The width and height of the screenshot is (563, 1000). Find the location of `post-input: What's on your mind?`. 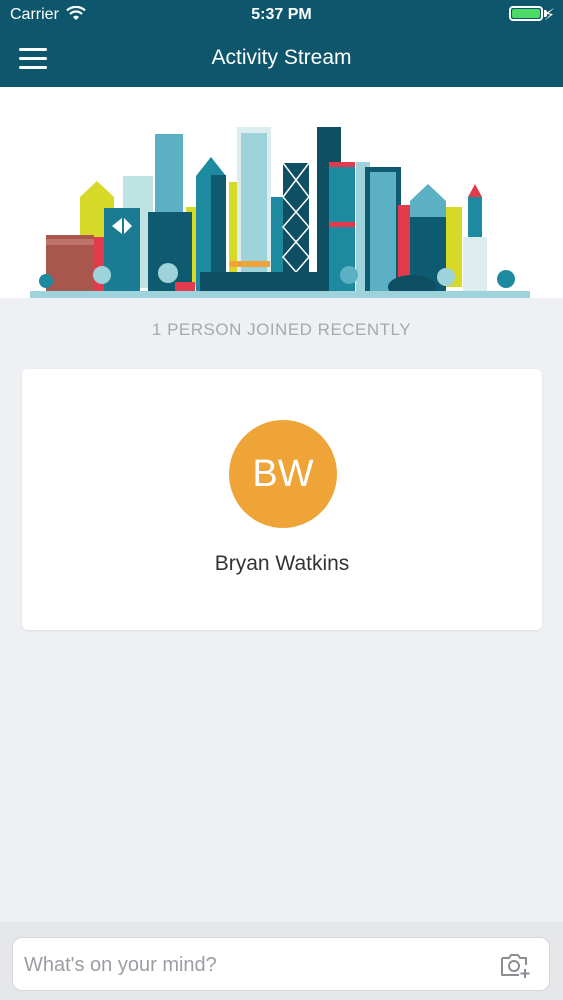

post-input: What's on your mind? is located at coordinates (281, 964).